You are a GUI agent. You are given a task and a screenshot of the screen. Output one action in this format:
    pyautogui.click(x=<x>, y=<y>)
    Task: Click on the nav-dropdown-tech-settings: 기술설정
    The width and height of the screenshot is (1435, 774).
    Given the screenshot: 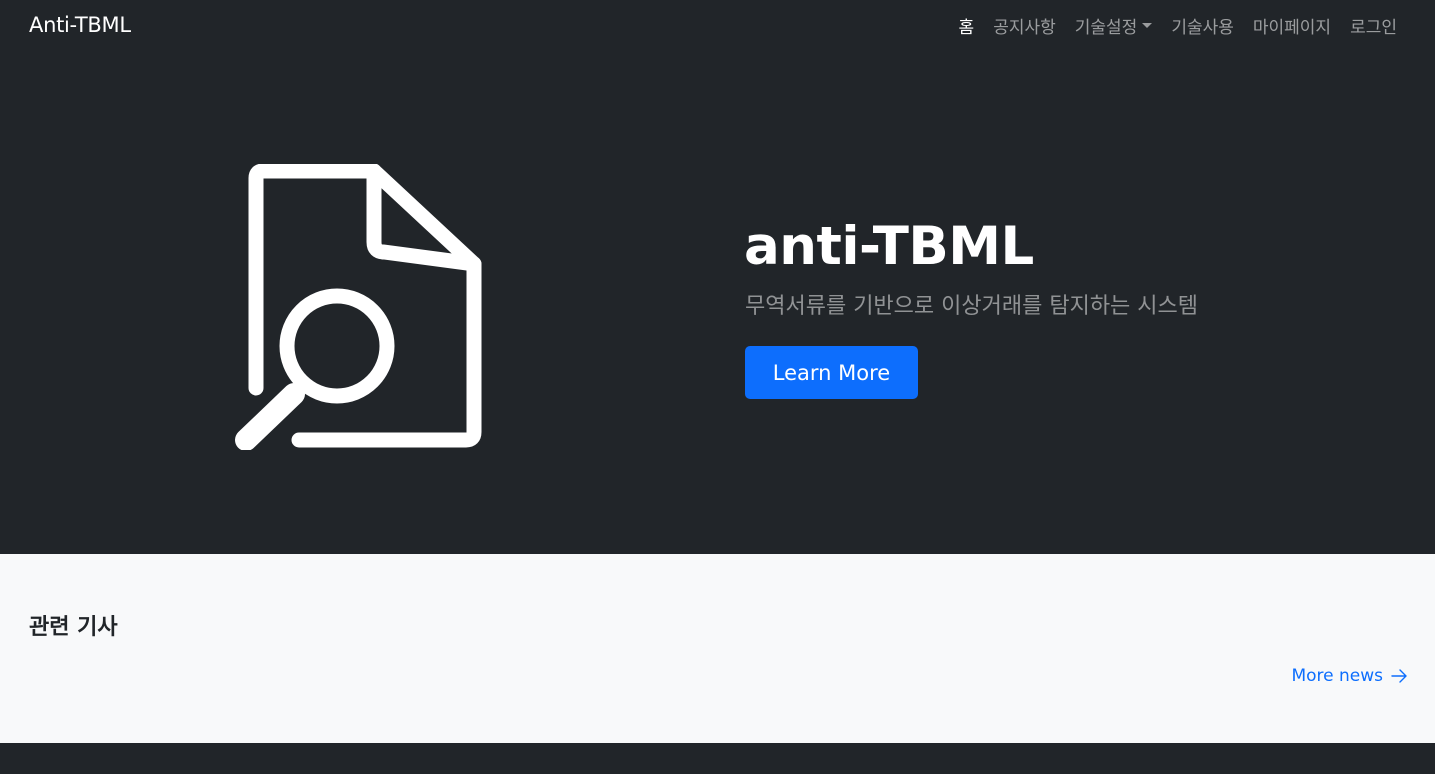 What is the action you would take?
    pyautogui.click(x=1114, y=25)
    